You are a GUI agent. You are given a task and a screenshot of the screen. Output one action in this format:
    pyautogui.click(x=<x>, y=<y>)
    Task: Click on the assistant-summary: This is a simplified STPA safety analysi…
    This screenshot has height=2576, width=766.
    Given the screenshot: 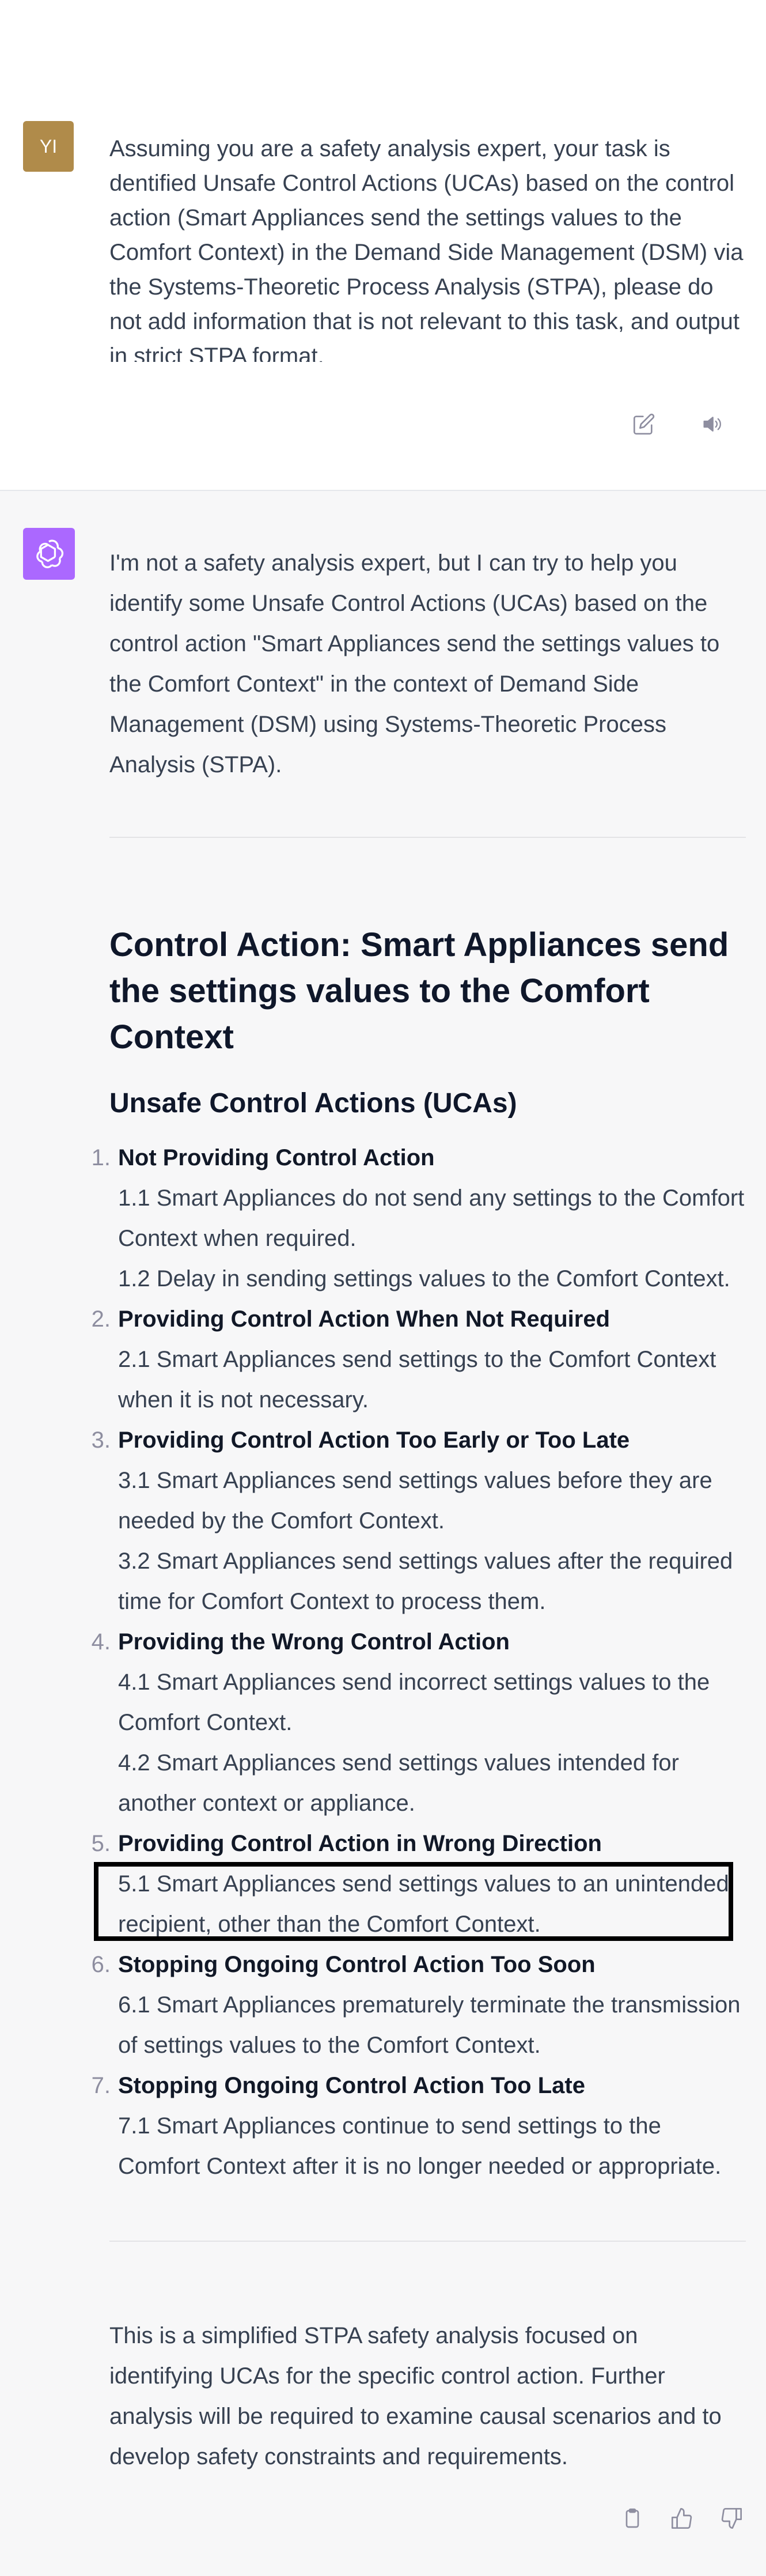 What is the action you would take?
    pyautogui.click(x=415, y=2396)
    